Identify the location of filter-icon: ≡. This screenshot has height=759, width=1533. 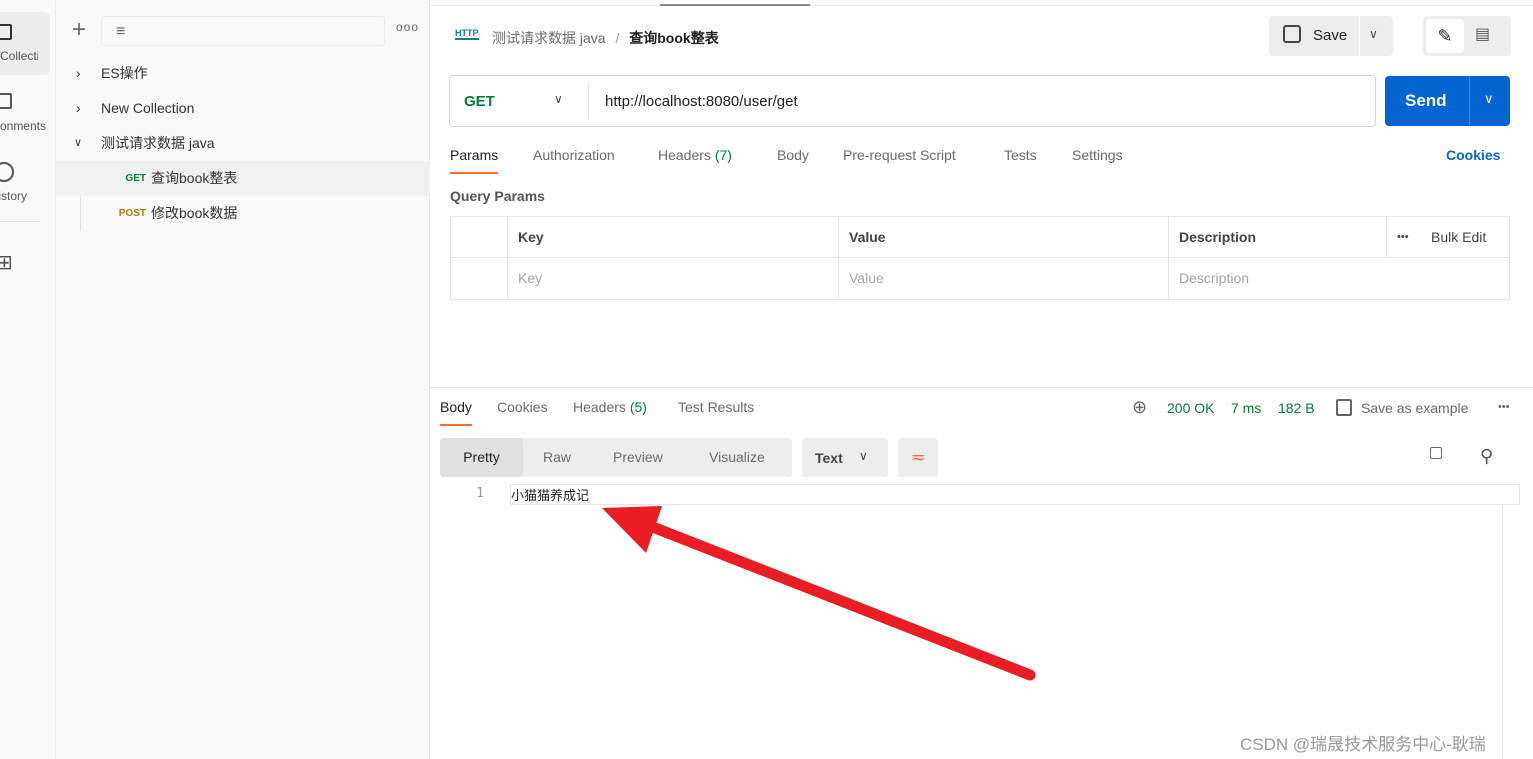
(121, 31).